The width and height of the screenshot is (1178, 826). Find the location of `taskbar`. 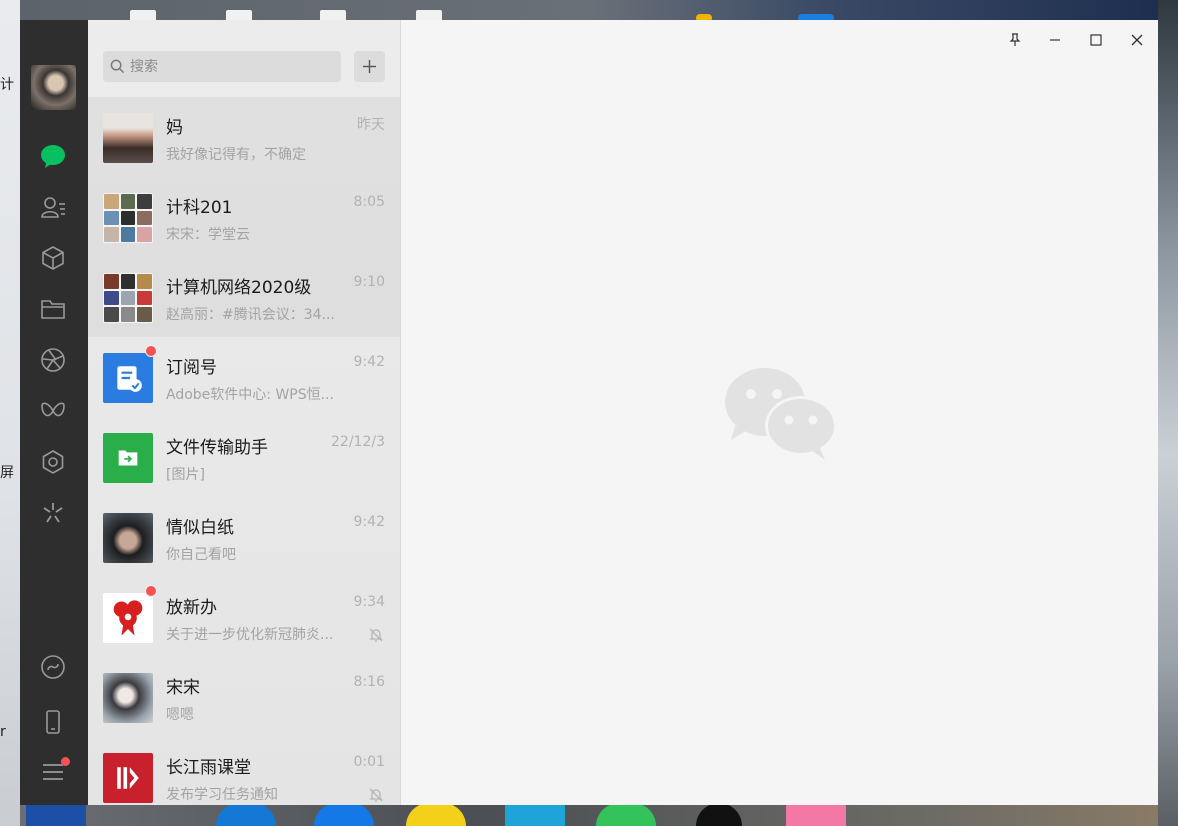

taskbar is located at coordinates (589, 815).